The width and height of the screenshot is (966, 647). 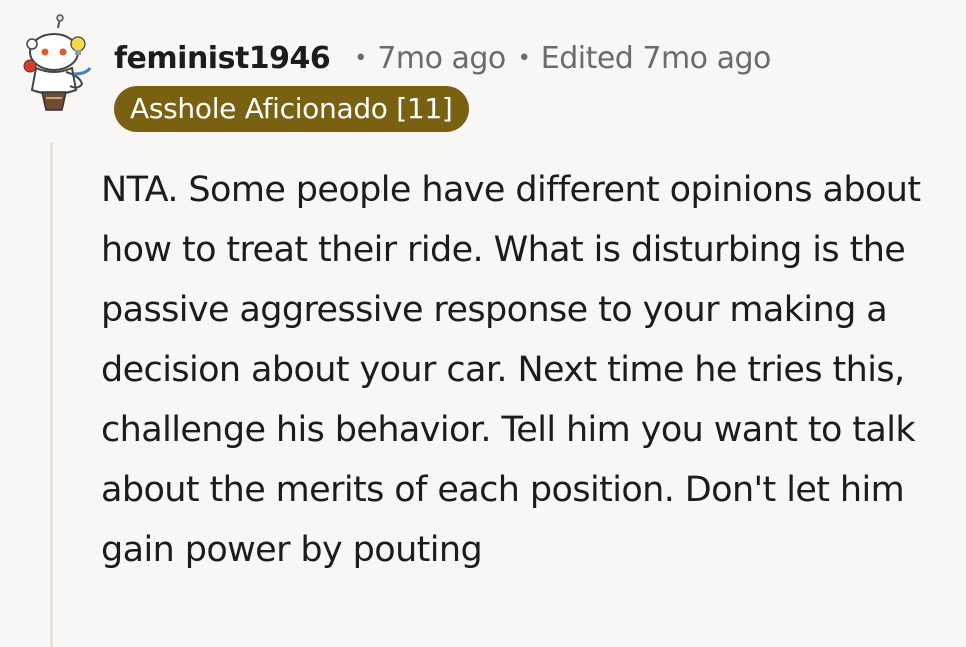 I want to click on comment-header: feminist1946 • 7mo ago • Edited 7mo ago, so click(x=442, y=58).